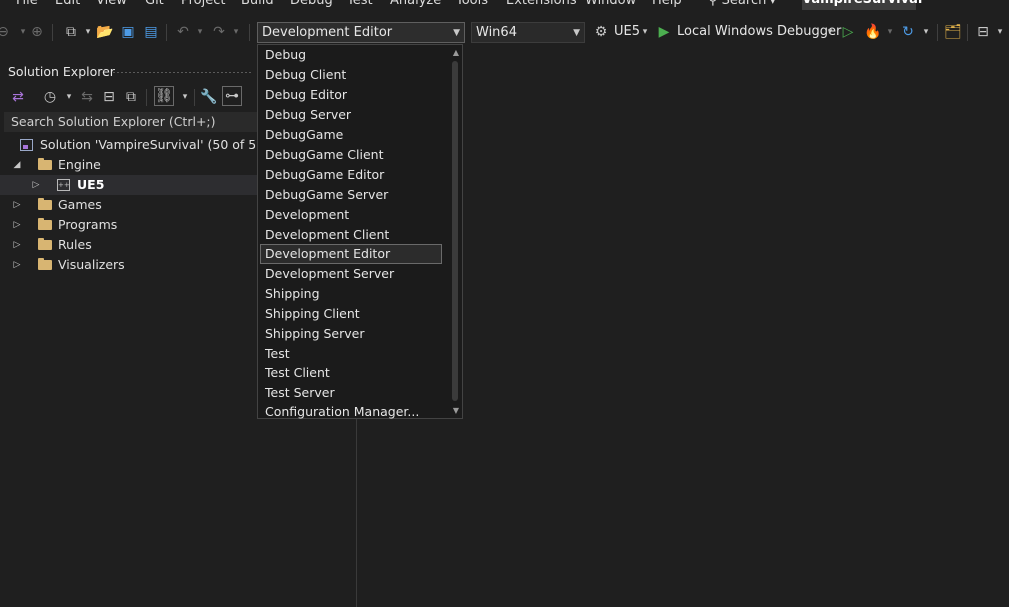 Image resolution: width=1009 pixels, height=607 pixels. I want to click on panel-title: Solution Explorer, so click(61, 71).